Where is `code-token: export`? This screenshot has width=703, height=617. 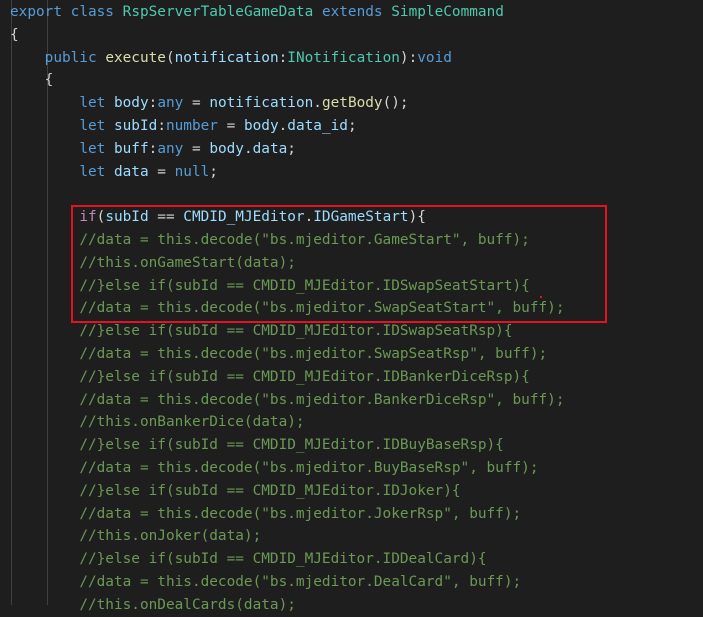 code-token: export is located at coordinates (36, 12).